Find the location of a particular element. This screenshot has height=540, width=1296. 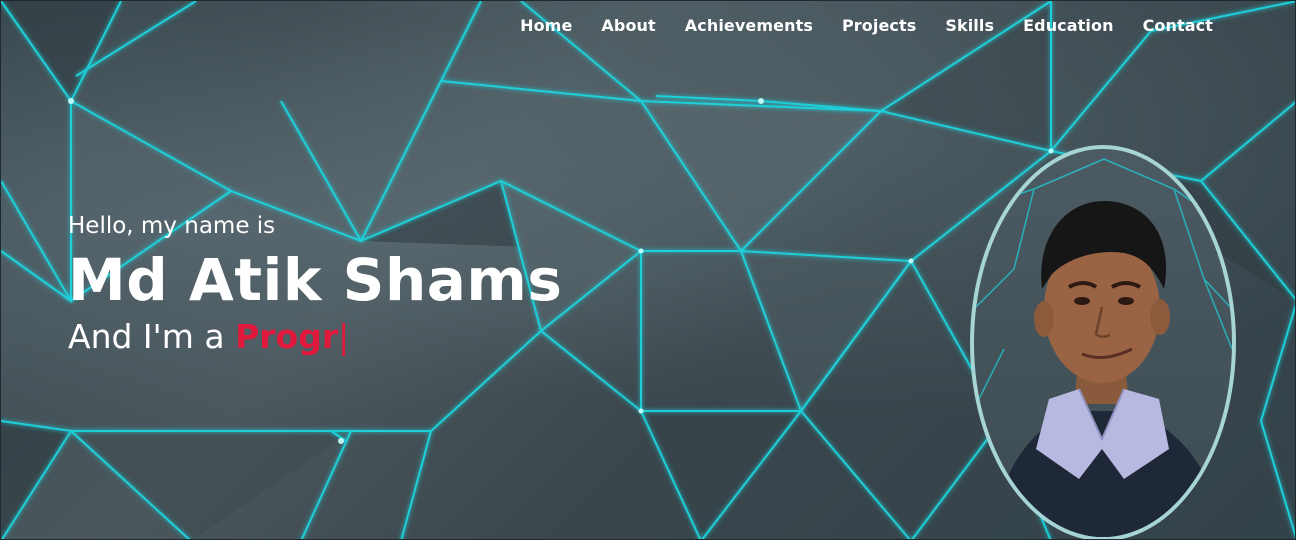

name-heading: Md Atik Shams is located at coordinates (315, 280).